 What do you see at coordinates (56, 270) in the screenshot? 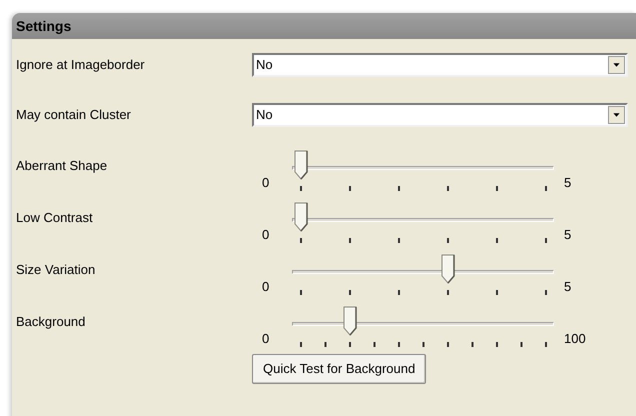
I see `slider-label: Size Variation` at bounding box center [56, 270].